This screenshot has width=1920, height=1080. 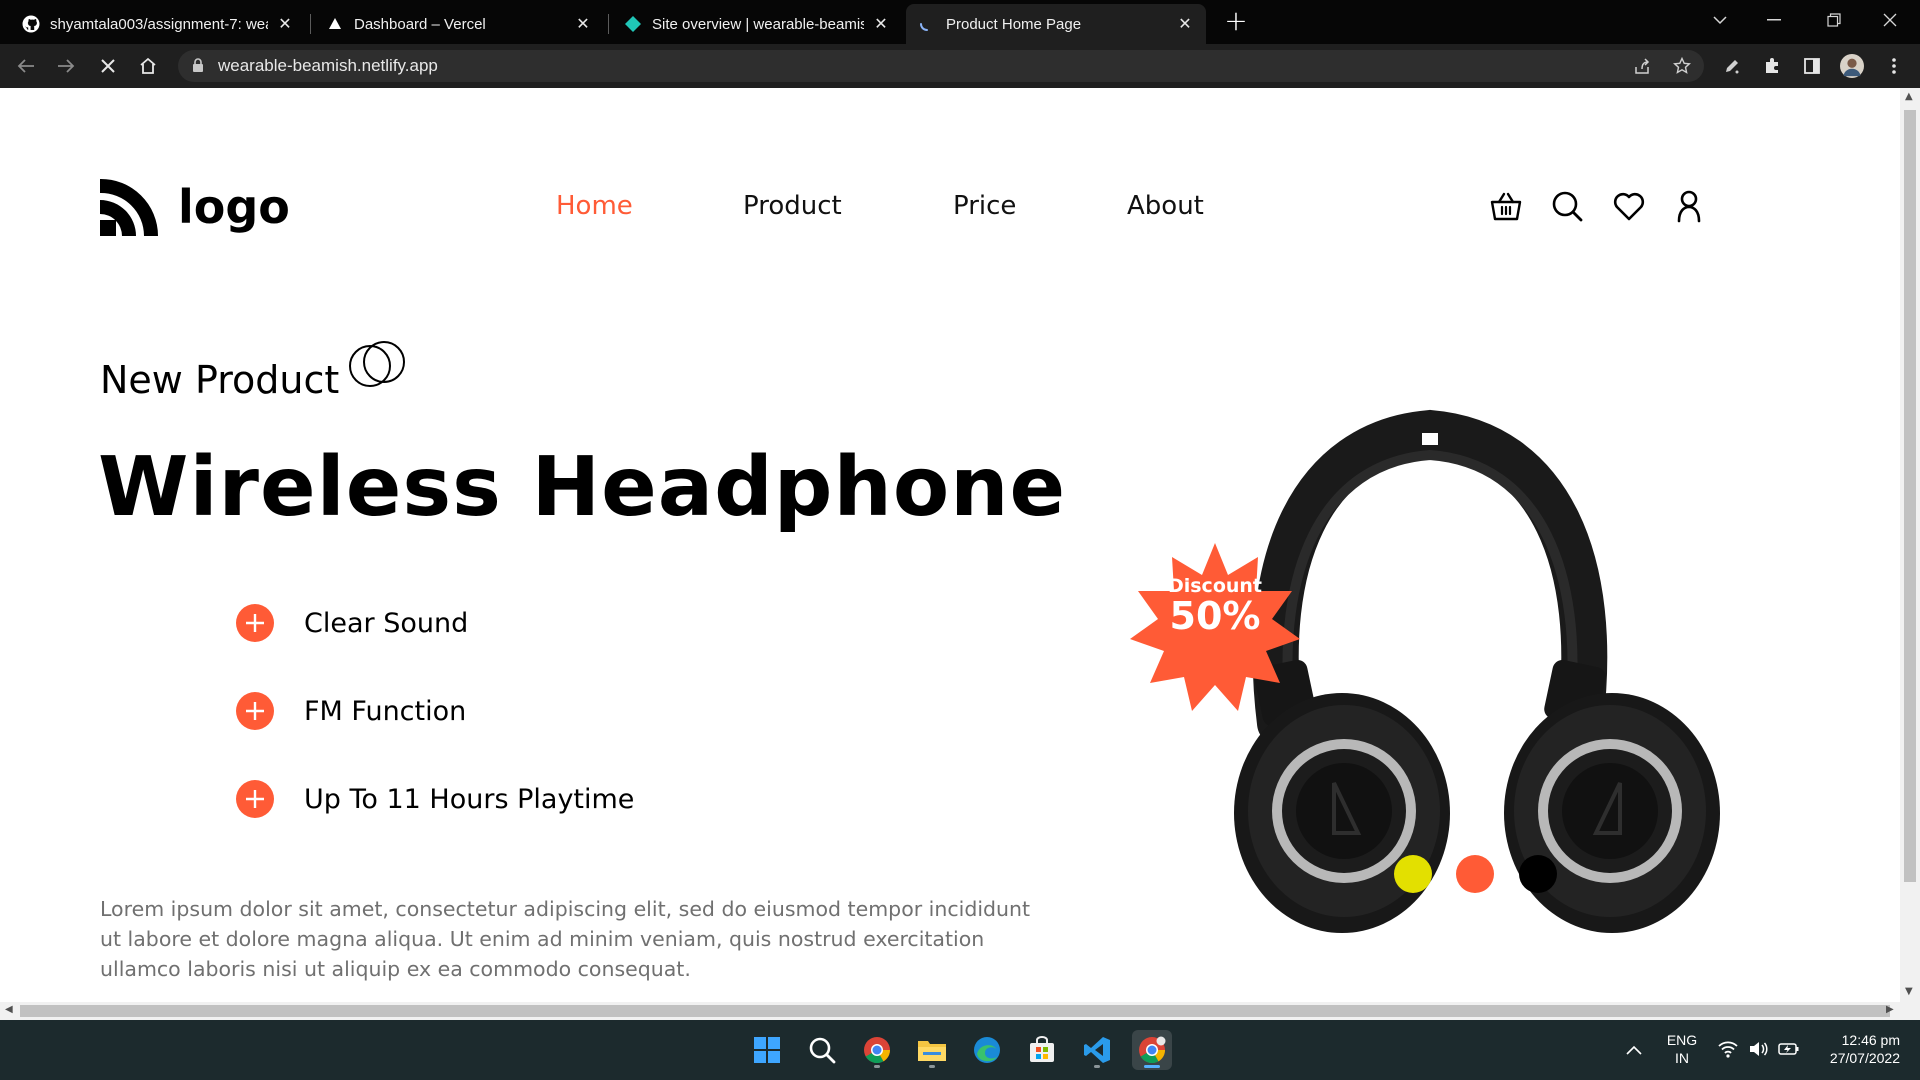 I want to click on color-swatch-orange, so click(x=1475, y=874).